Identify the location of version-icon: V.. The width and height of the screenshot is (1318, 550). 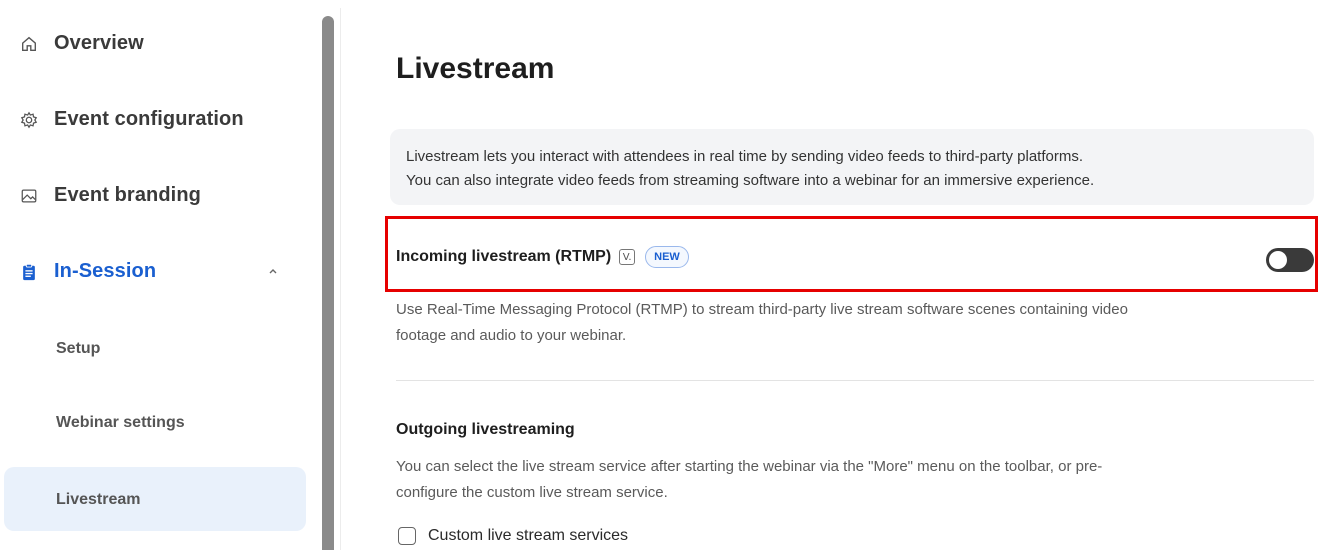
(627, 257).